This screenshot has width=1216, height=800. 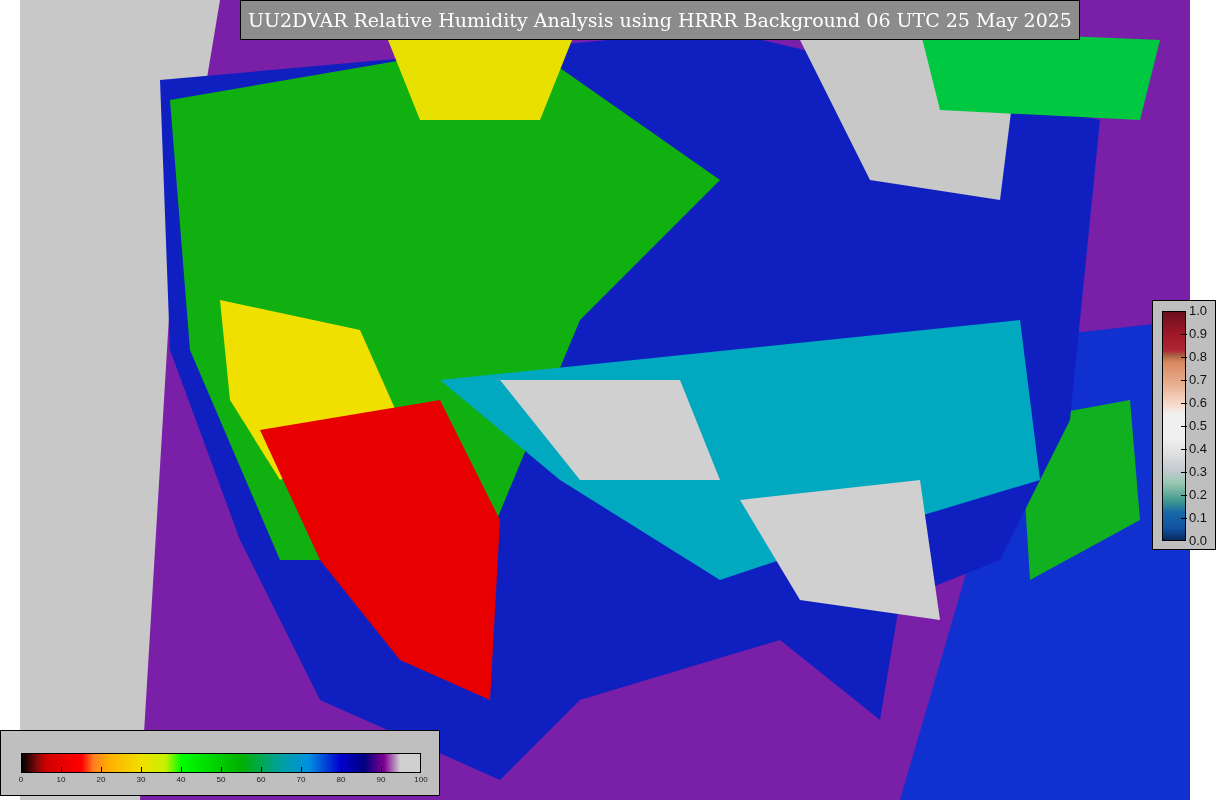 I want to click on tick-label: 0.8, so click(x=1198, y=357).